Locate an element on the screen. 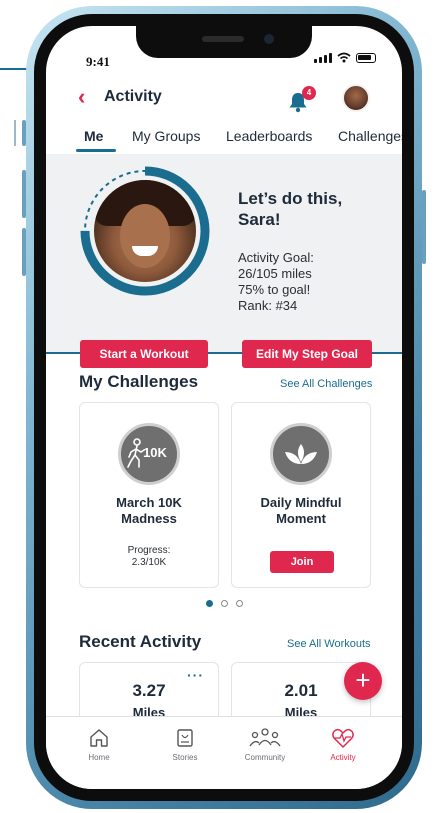  status-time: 9:41 is located at coordinates (98, 61).